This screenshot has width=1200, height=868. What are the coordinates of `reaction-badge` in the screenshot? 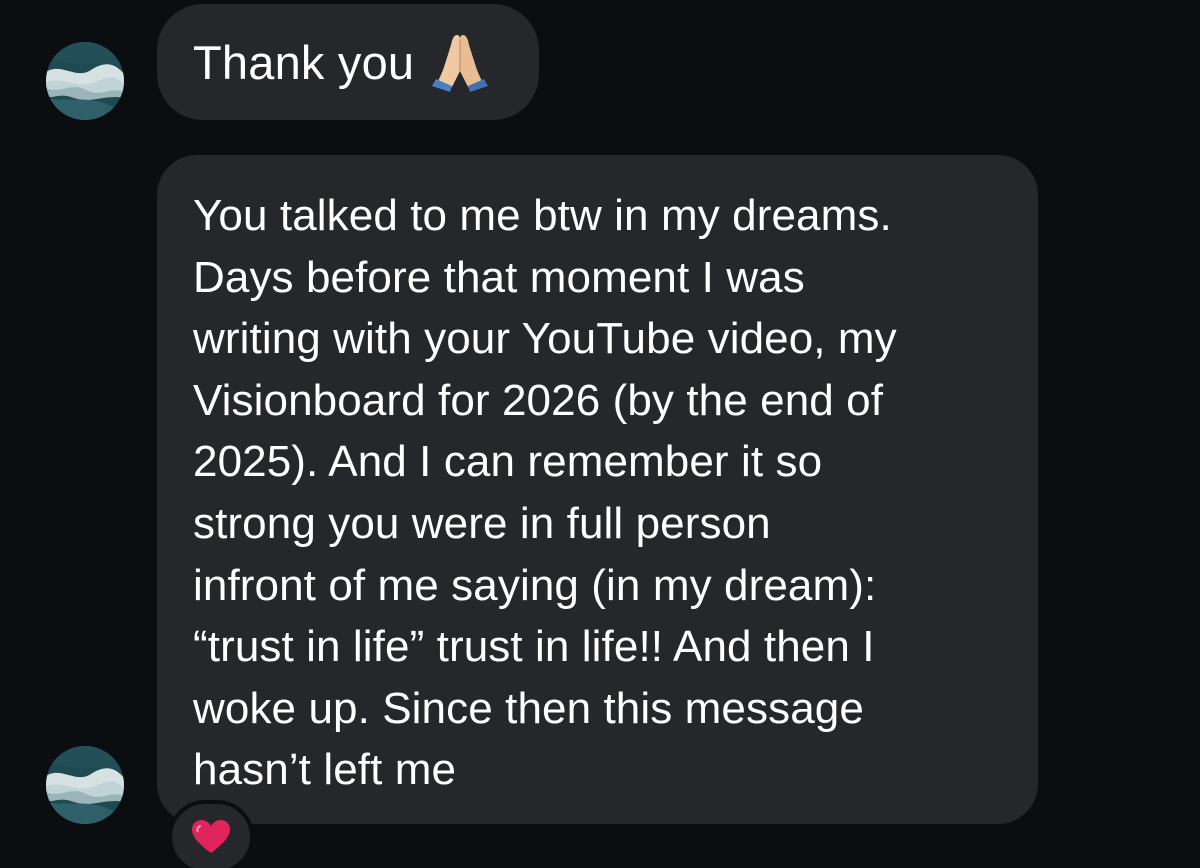 It's located at (211, 834).